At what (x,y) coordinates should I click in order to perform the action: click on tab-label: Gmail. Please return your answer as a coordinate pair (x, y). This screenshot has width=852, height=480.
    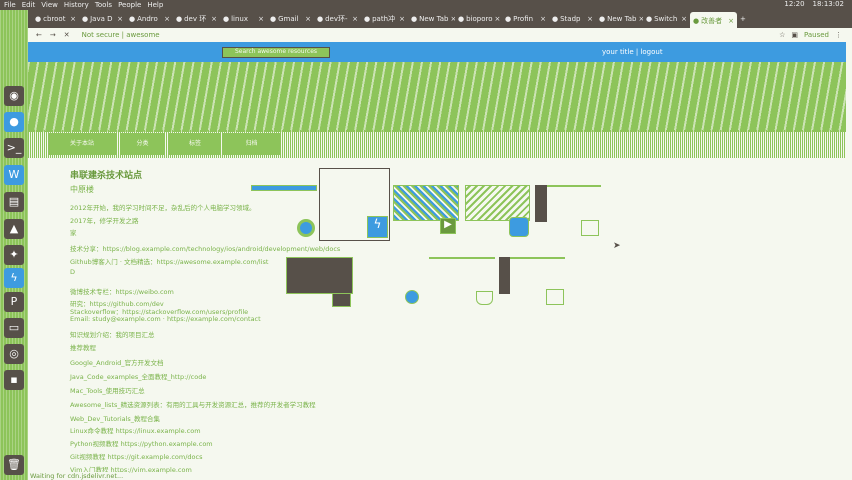
    Looking at the image, I should click on (288, 19).